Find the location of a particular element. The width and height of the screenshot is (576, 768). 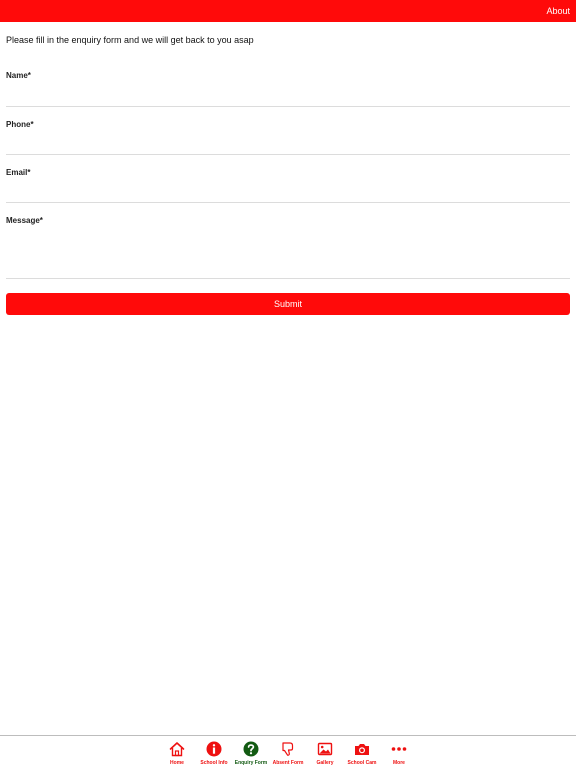

phone-input is located at coordinates (288, 143).